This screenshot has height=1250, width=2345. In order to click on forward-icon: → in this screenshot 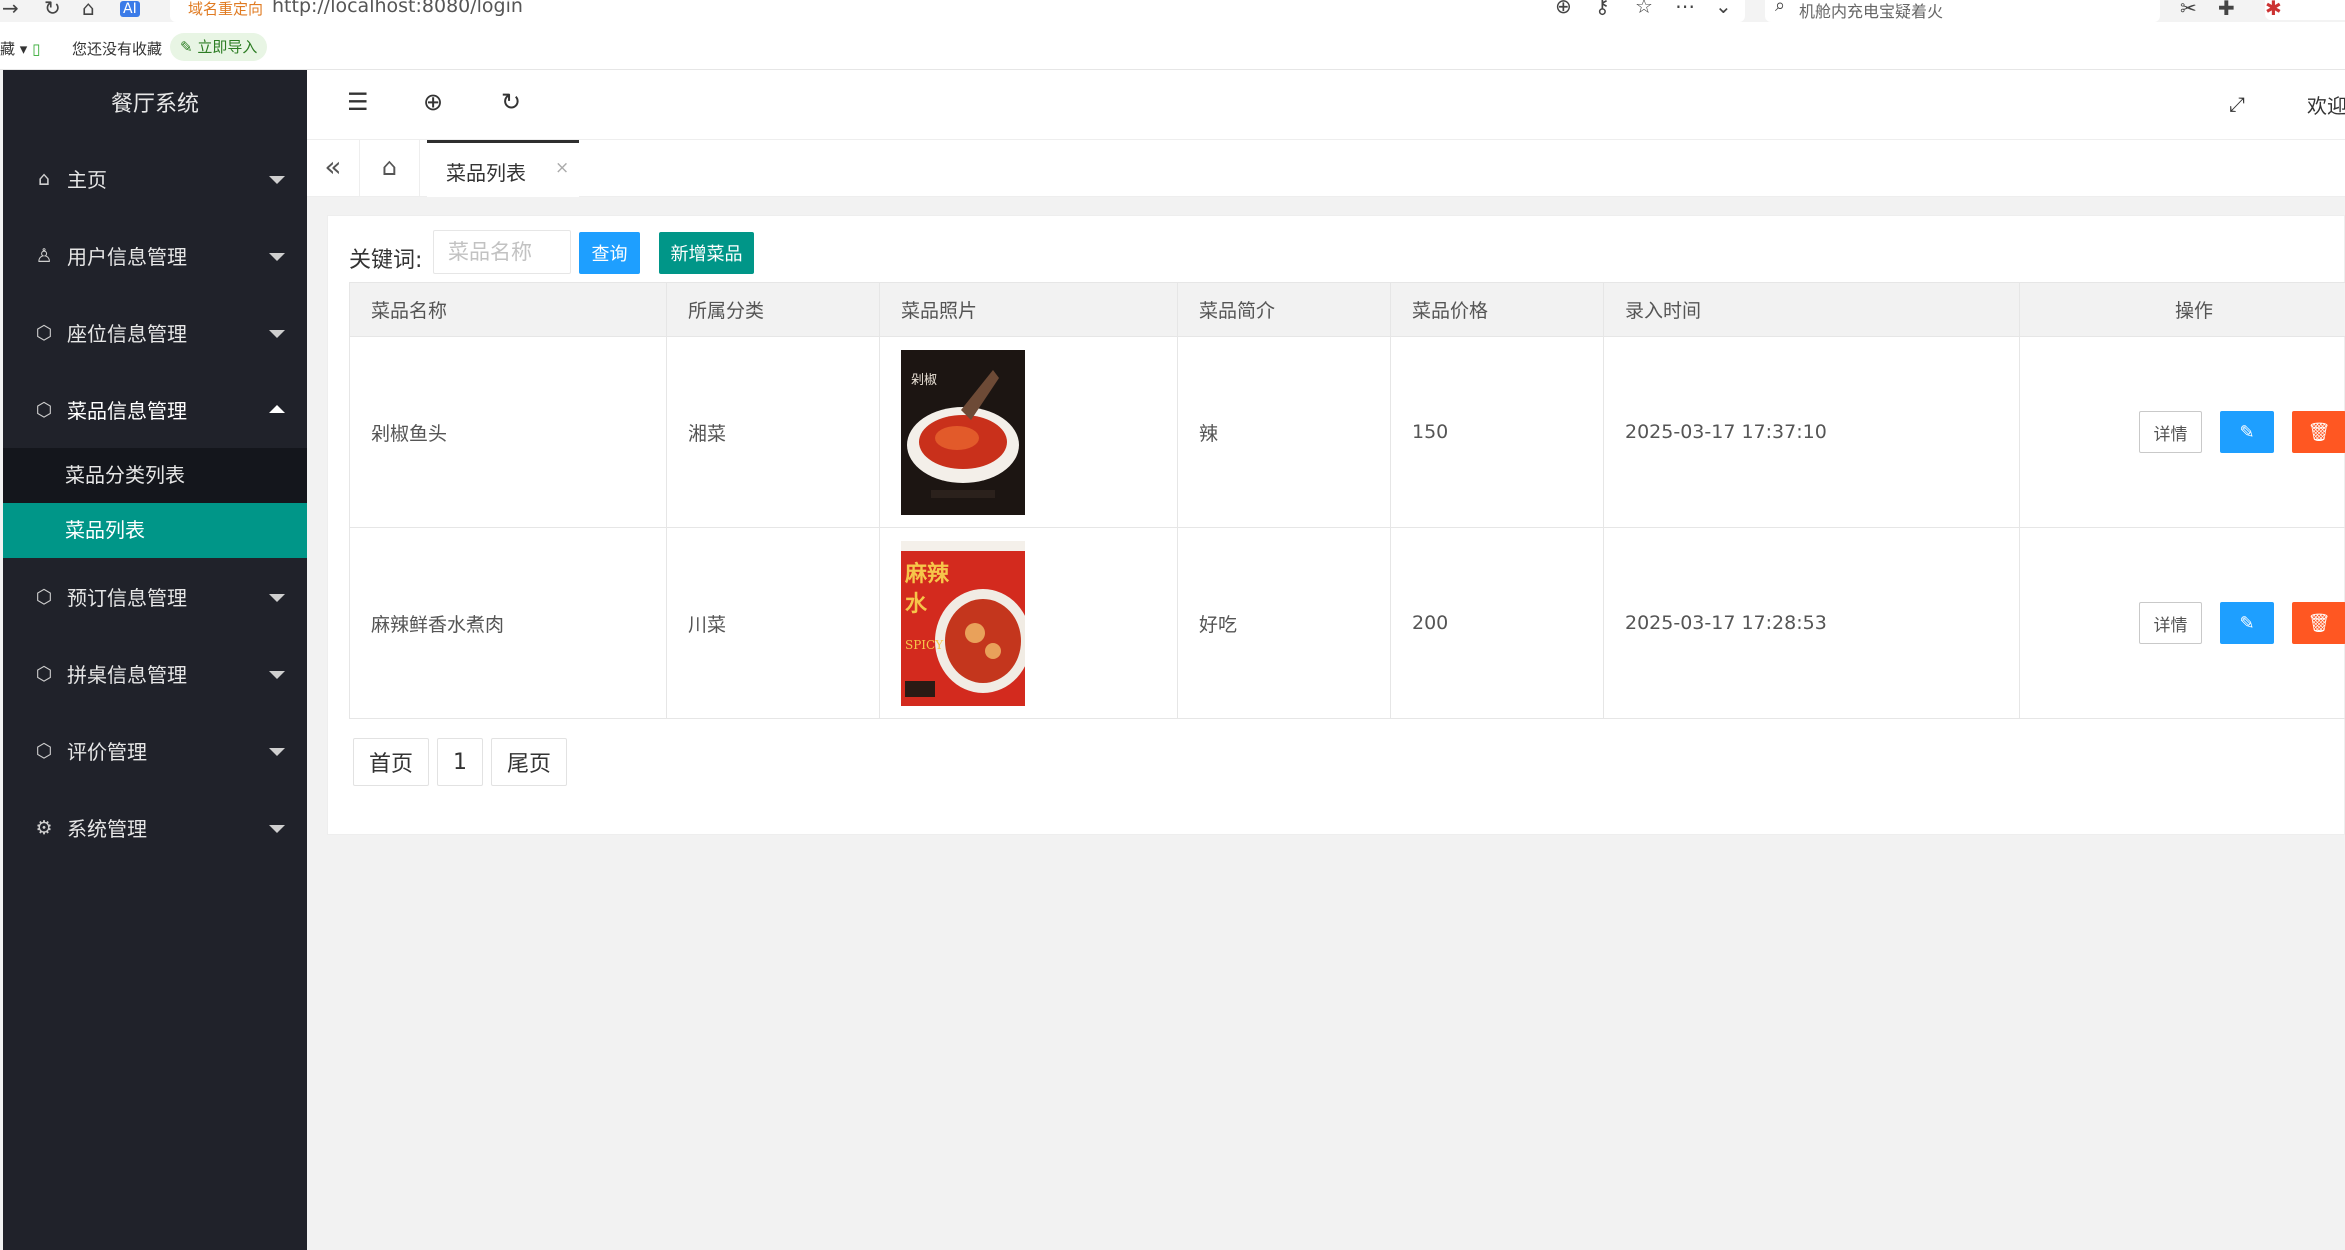, I will do `click(10, 9)`.